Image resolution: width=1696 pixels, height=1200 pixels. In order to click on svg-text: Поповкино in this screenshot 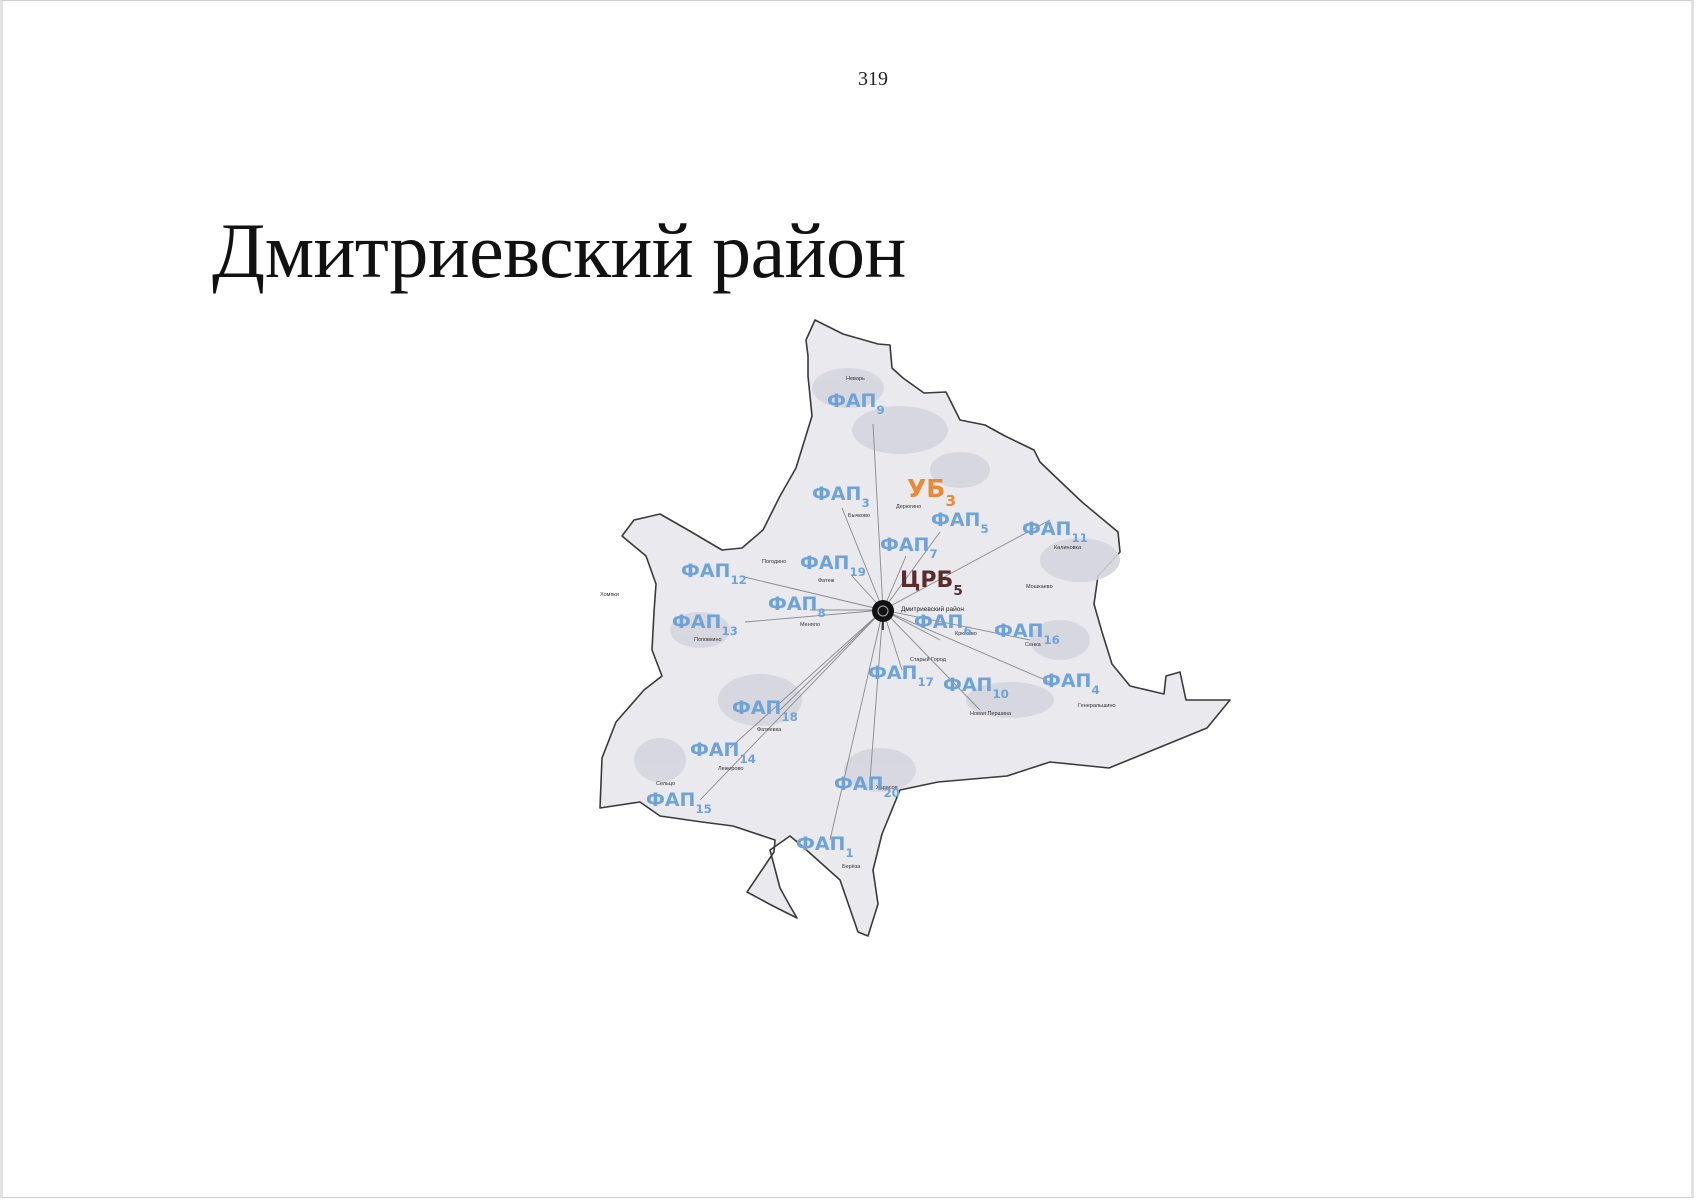, I will do `click(708, 640)`.